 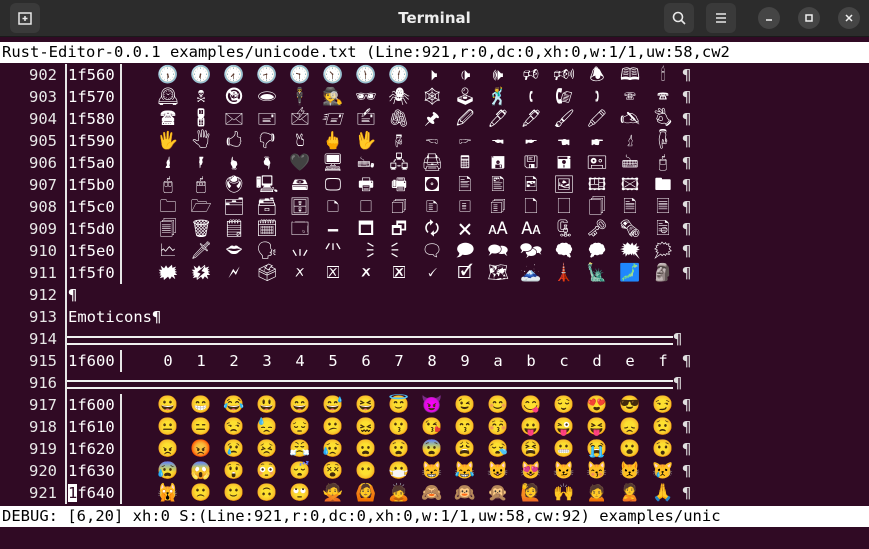 I want to click on glyph-cell: 🖁, so click(x=201, y=119).